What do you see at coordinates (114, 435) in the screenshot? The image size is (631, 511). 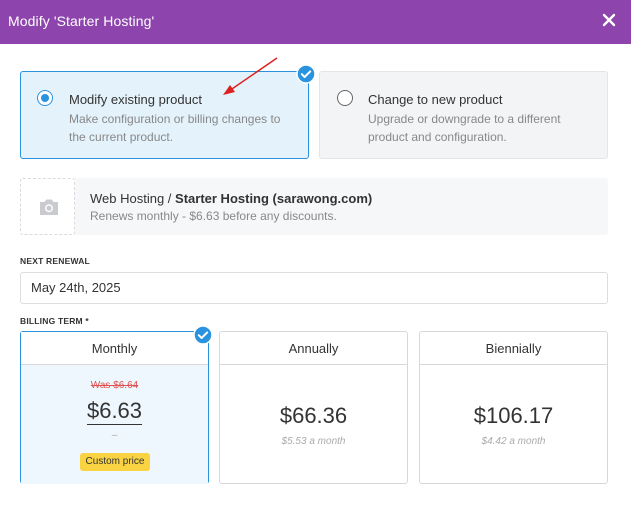 I see `term-subtext: –` at bounding box center [114, 435].